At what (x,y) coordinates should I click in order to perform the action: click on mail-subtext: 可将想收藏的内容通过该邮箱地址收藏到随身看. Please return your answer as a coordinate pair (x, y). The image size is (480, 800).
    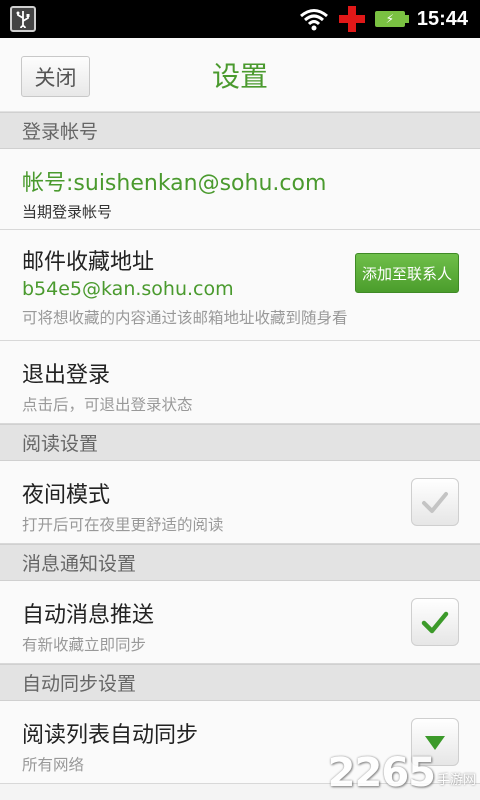
    Looking at the image, I should click on (185, 318).